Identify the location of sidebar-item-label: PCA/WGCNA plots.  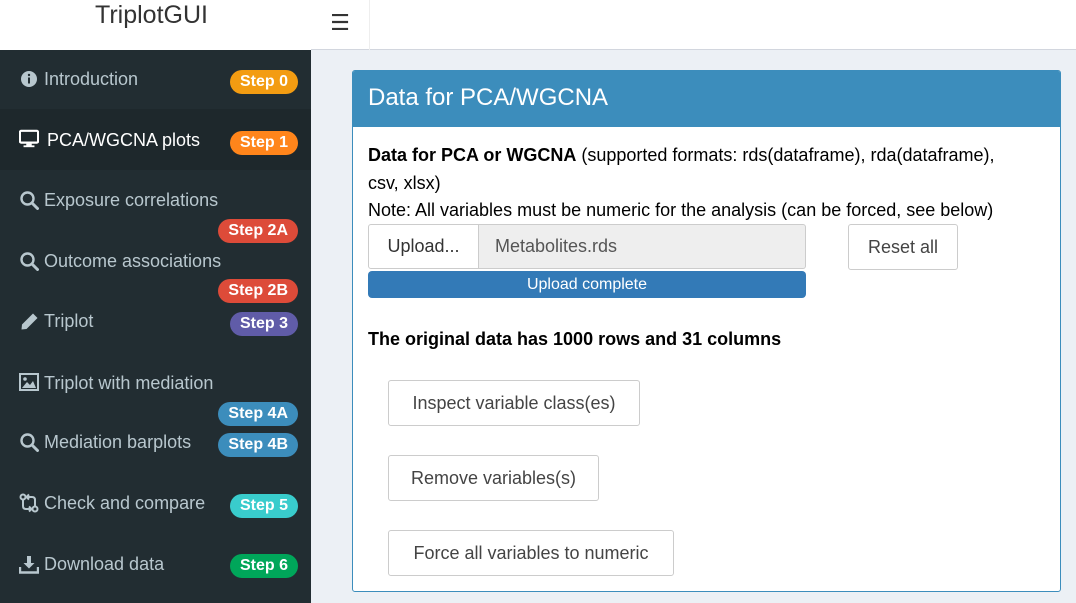
(124, 140).